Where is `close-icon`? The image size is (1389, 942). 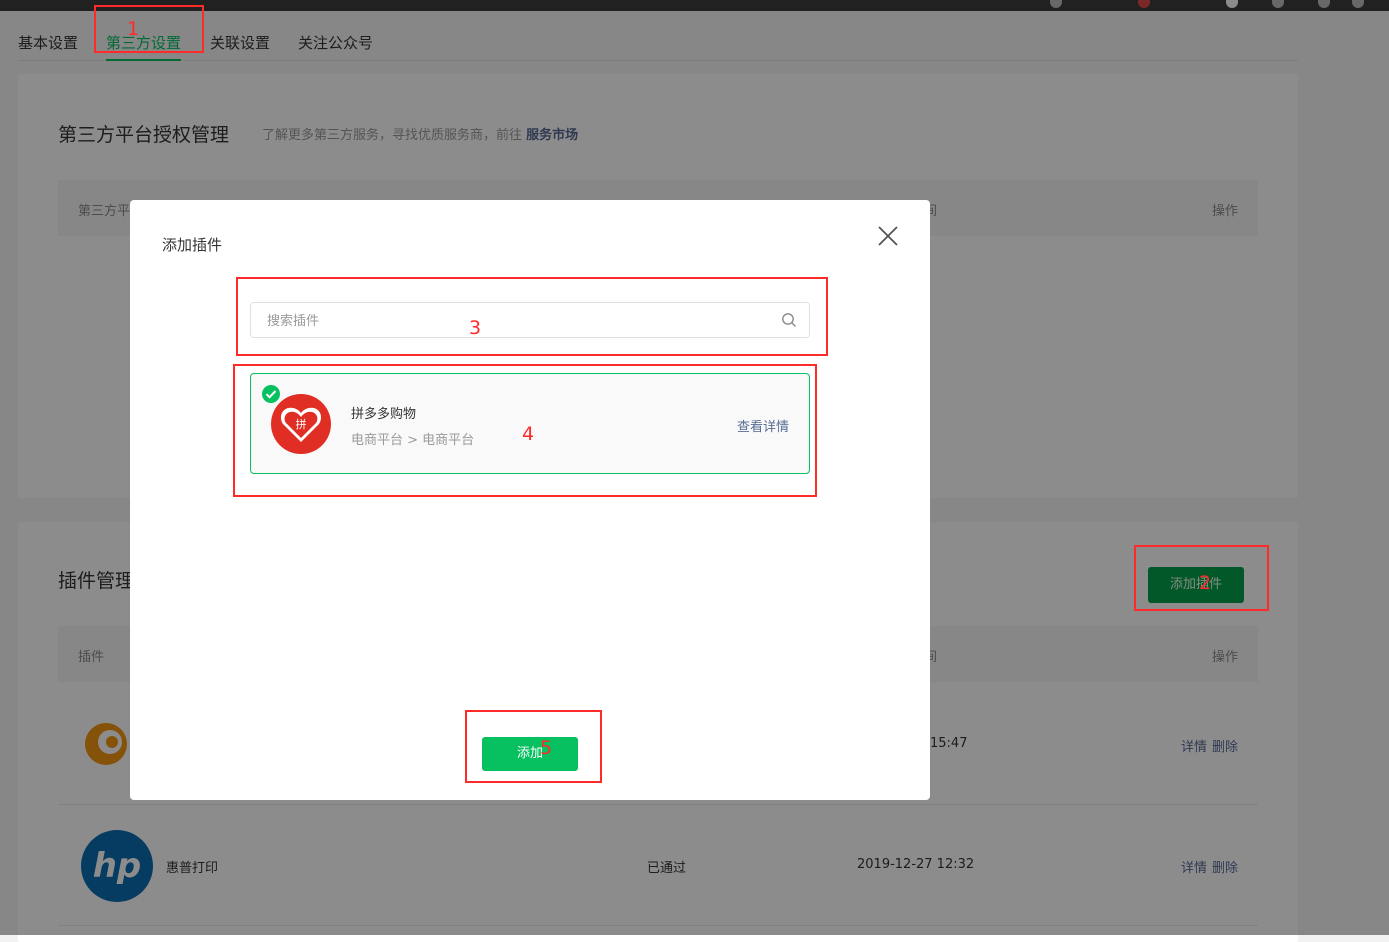
close-icon is located at coordinates (888, 236).